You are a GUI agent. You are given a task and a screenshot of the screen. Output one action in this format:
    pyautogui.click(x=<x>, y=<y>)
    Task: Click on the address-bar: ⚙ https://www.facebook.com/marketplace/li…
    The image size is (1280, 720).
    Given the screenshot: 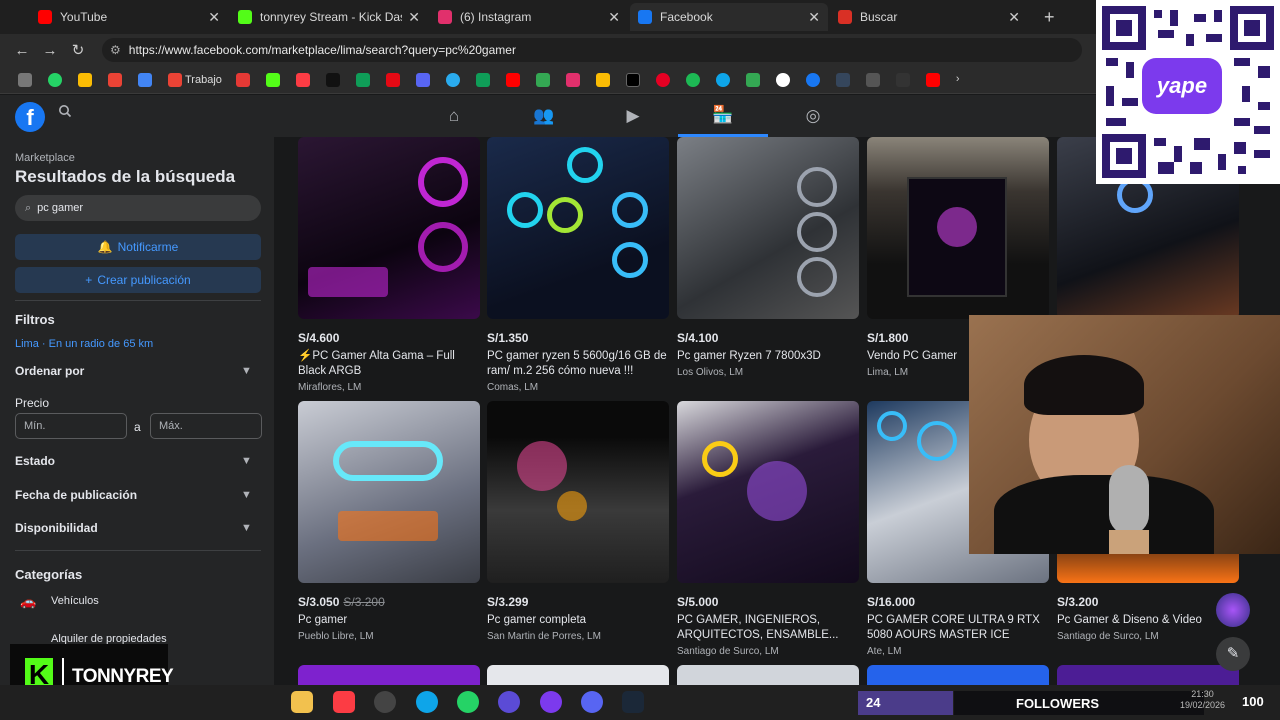 What is the action you would take?
    pyautogui.click(x=592, y=50)
    